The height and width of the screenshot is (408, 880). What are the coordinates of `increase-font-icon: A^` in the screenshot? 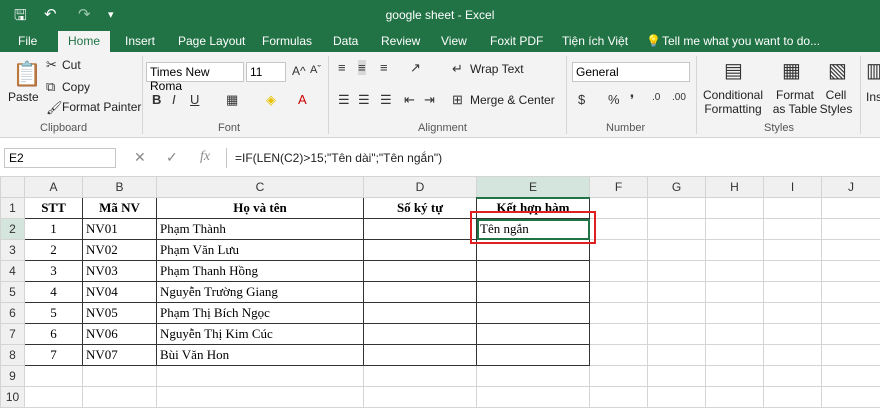 It's located at (299, 71).